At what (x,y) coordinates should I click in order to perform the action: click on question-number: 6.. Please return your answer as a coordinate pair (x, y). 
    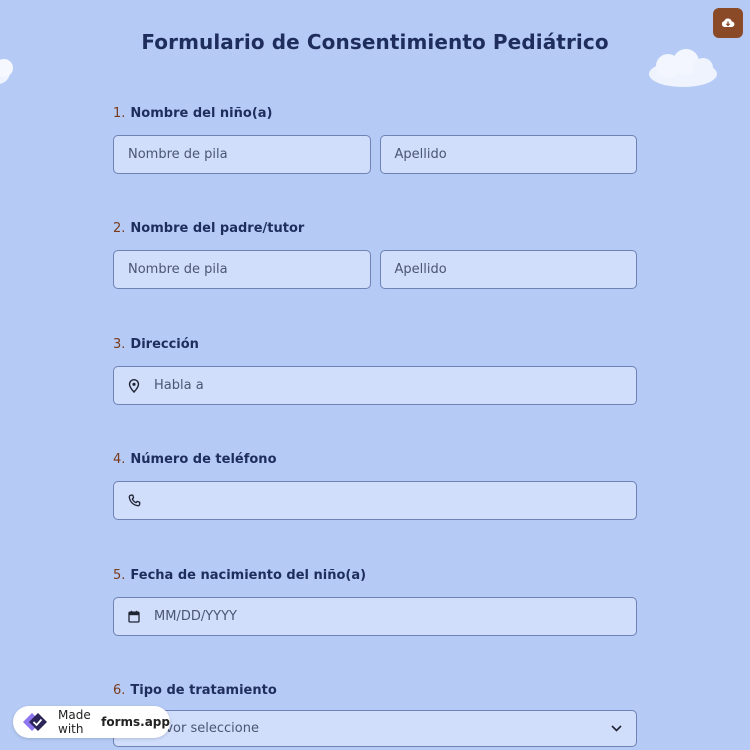
    Looking at the image, I should click on (119, 690).